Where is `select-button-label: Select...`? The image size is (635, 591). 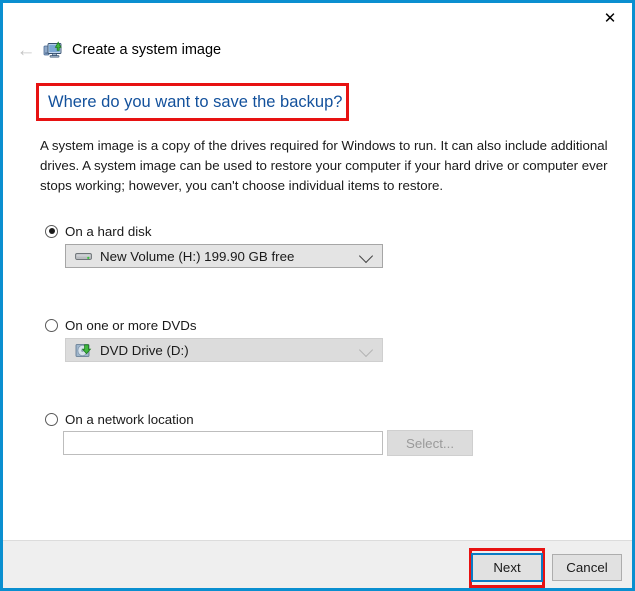
select-button-label: Select... is located at coordinates (430, 443).